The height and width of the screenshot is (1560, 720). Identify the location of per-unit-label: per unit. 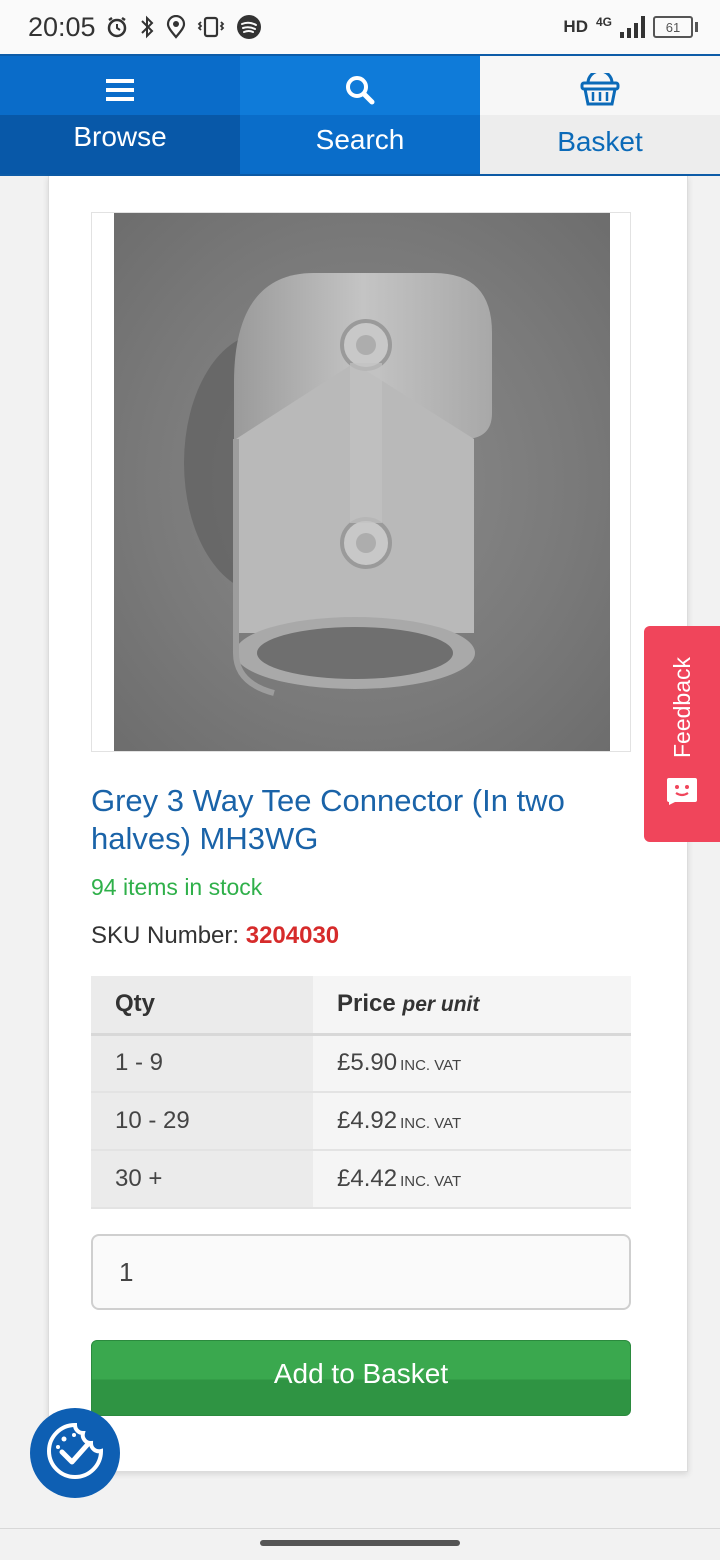
(441, 1005).